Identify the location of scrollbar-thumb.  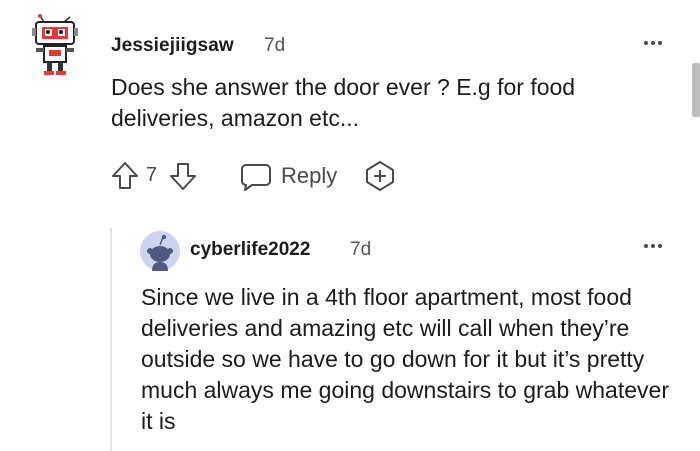
(696, 90).